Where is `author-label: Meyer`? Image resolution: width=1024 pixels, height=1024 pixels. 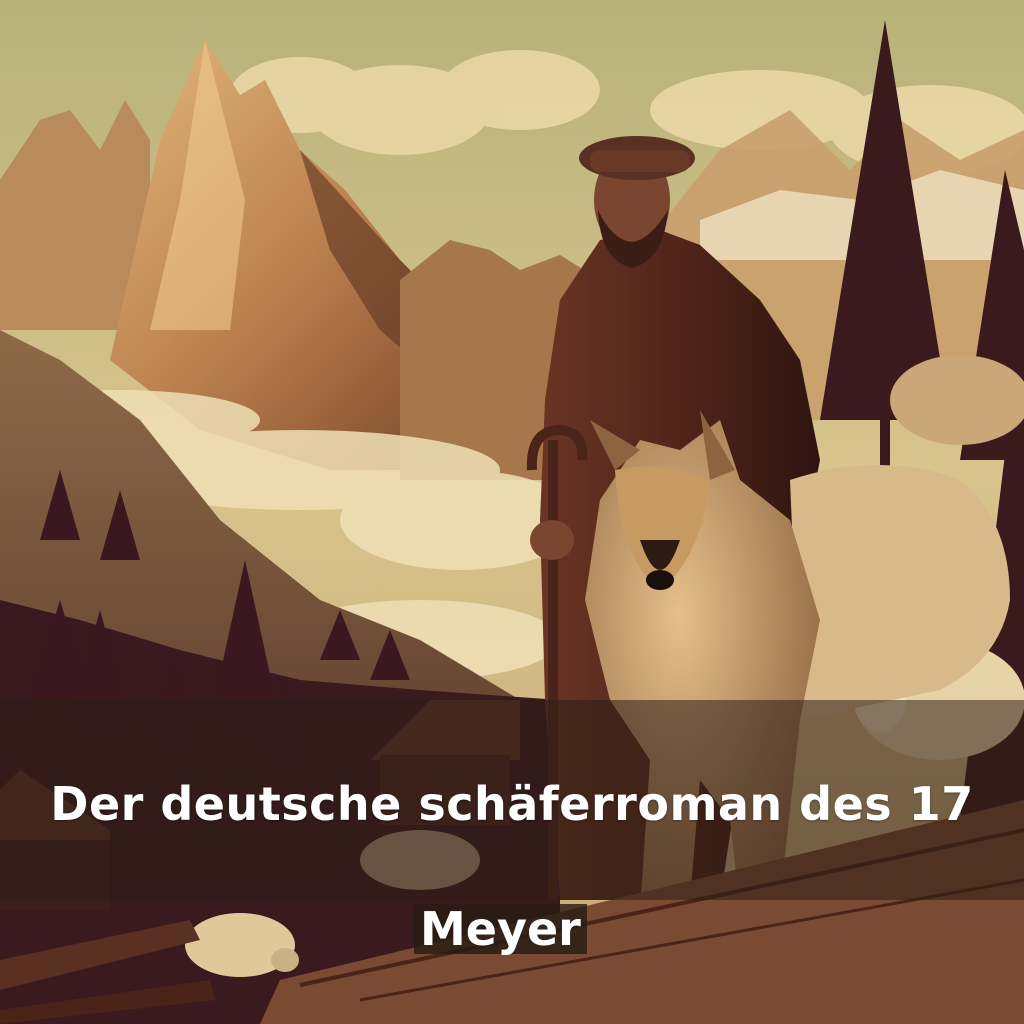
author-label: Meyer is located at coordinates (500, 929).